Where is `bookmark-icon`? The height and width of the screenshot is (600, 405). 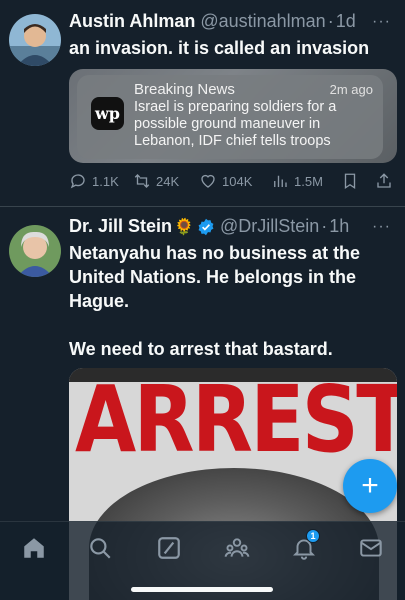 bookmark-icon is located at coordinates (350, 181).